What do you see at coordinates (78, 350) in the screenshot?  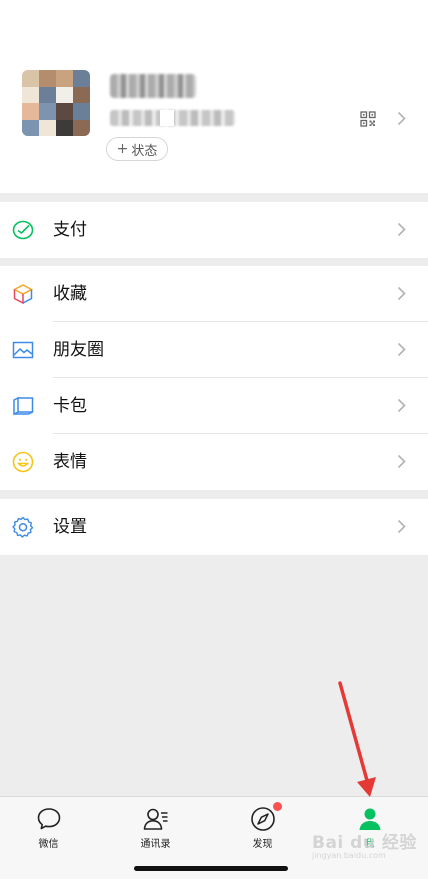 I see `menu-label-moments: 朋友圈` at bounding box center [78, 350].